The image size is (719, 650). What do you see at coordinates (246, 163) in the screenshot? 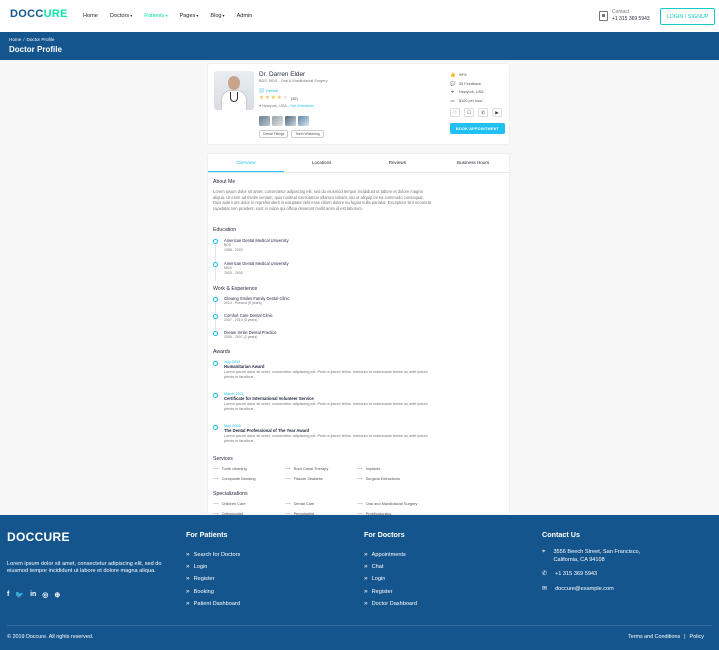
I see `tab-overview: Overview` at bounding box center [246, 163].